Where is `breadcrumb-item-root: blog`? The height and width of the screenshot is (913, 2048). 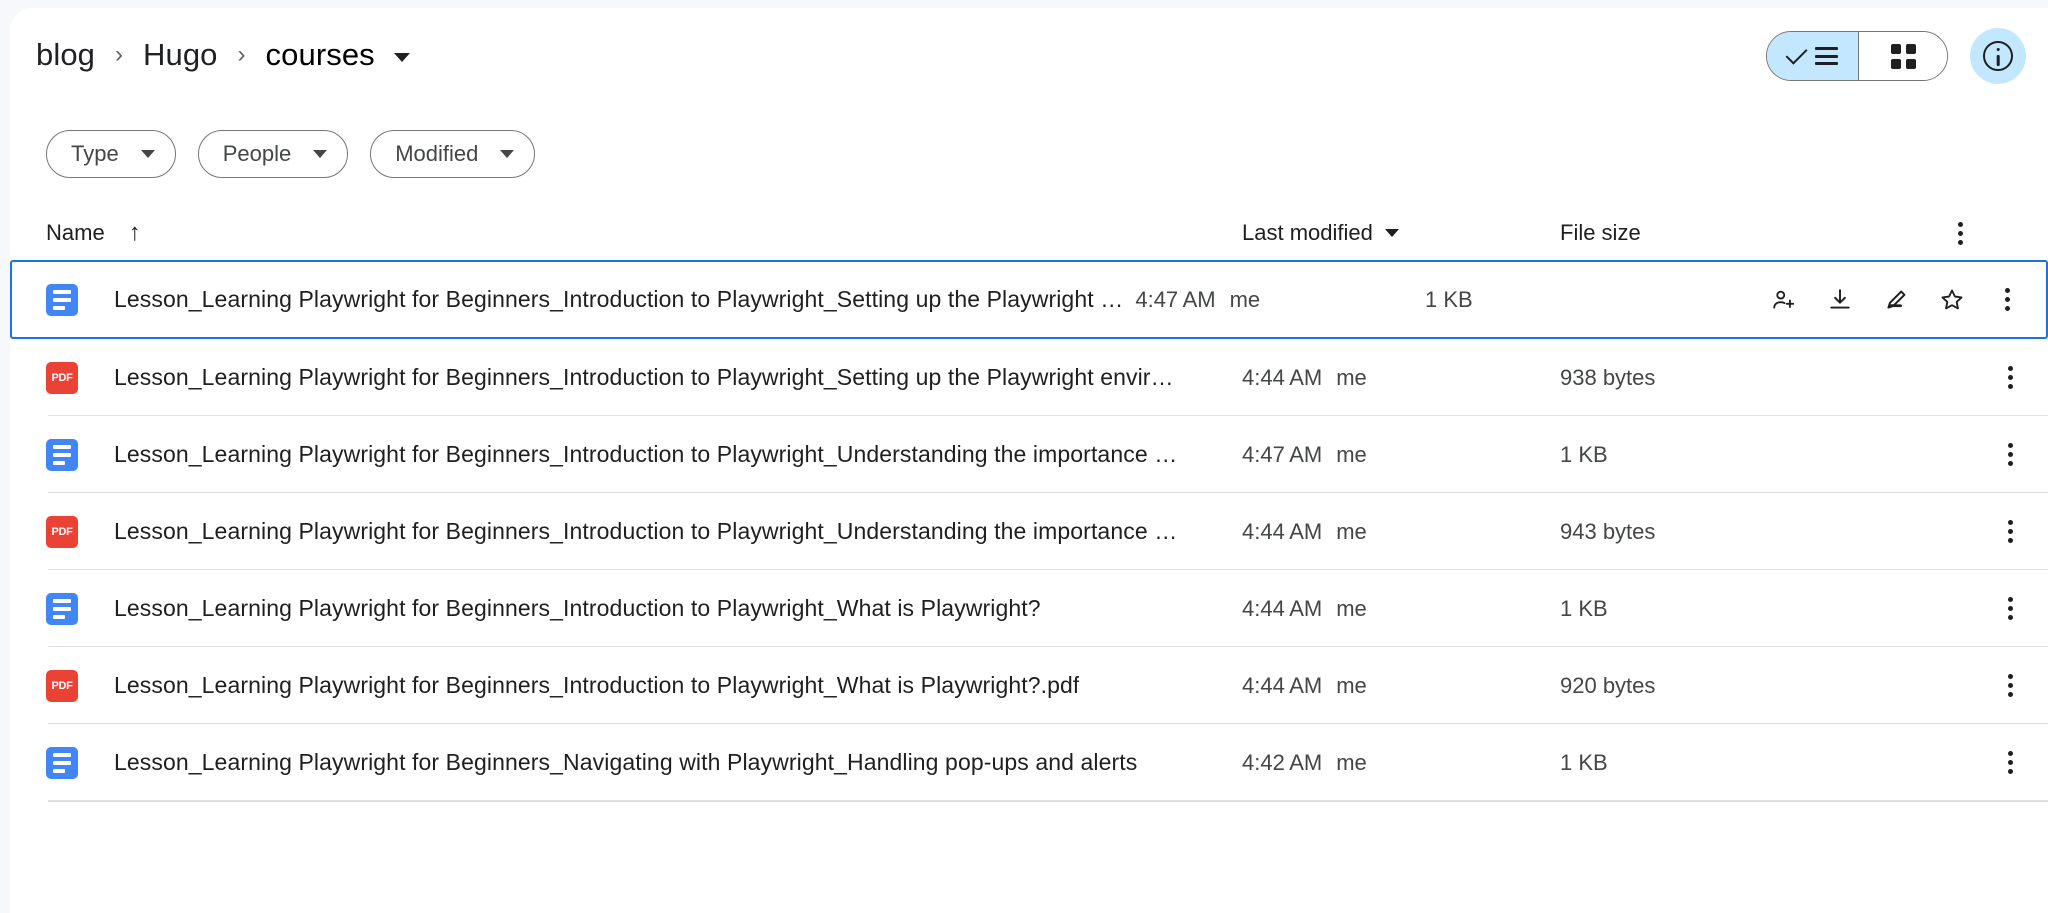 breadcrumb-item-root: blog is located at coordinates (65, 55).